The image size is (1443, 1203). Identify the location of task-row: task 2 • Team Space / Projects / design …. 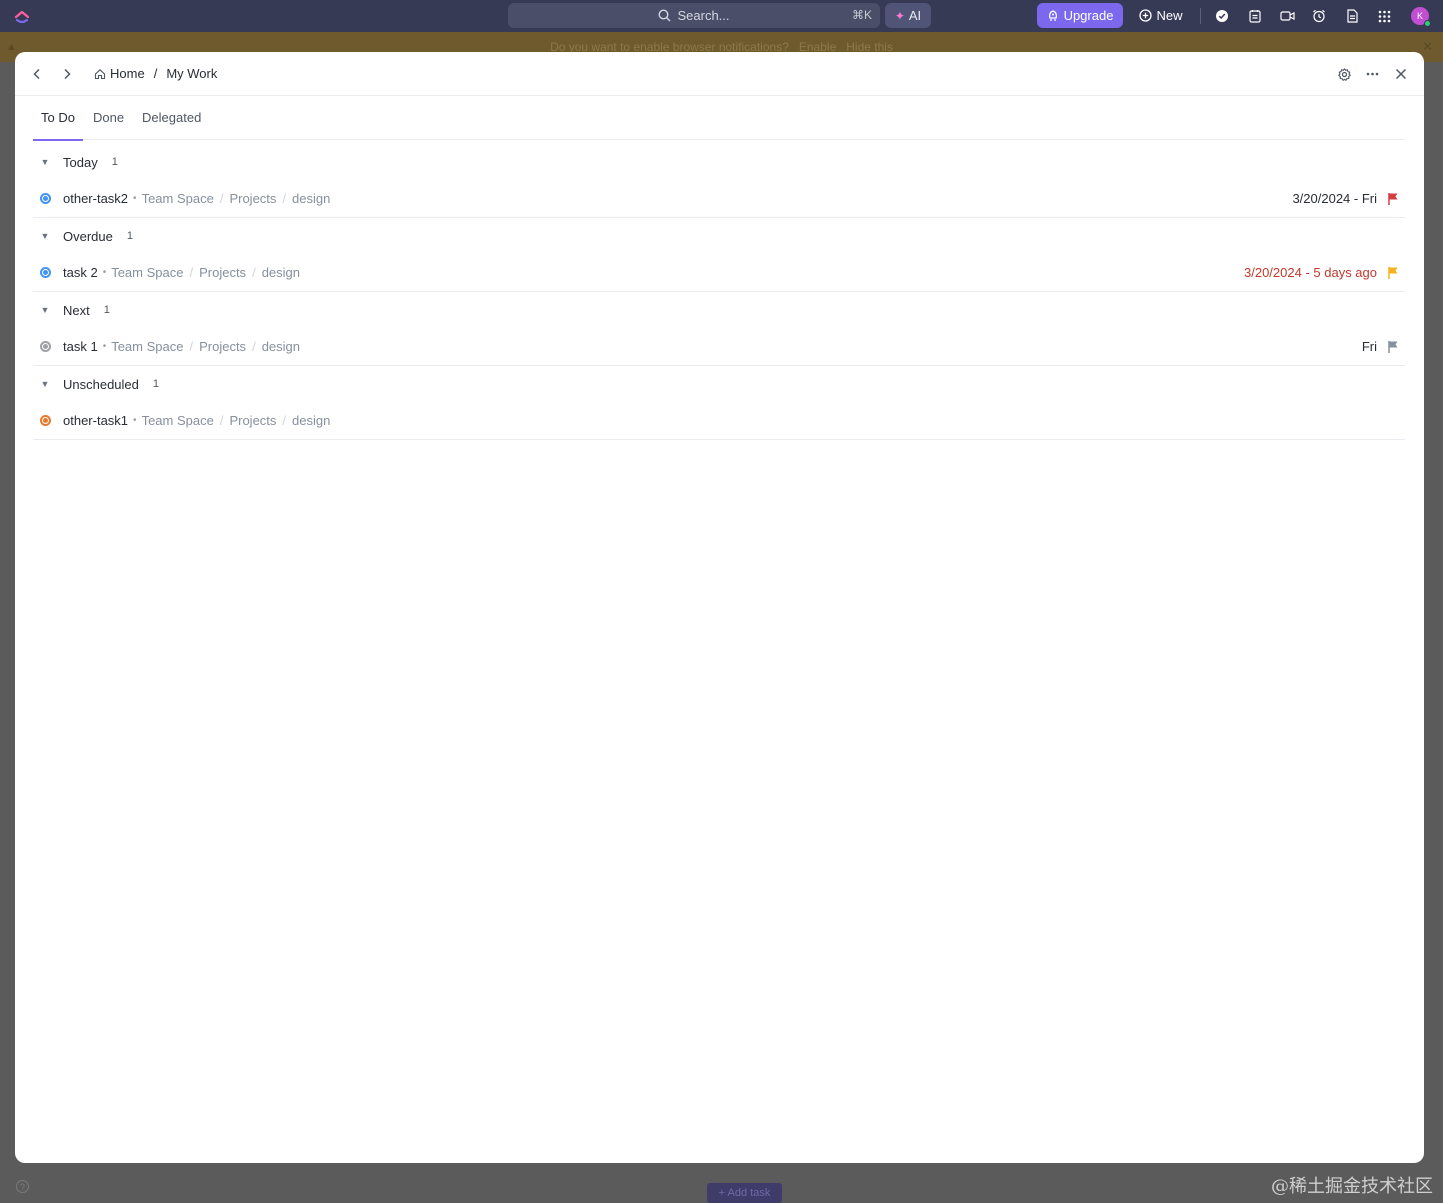
(719, 273).